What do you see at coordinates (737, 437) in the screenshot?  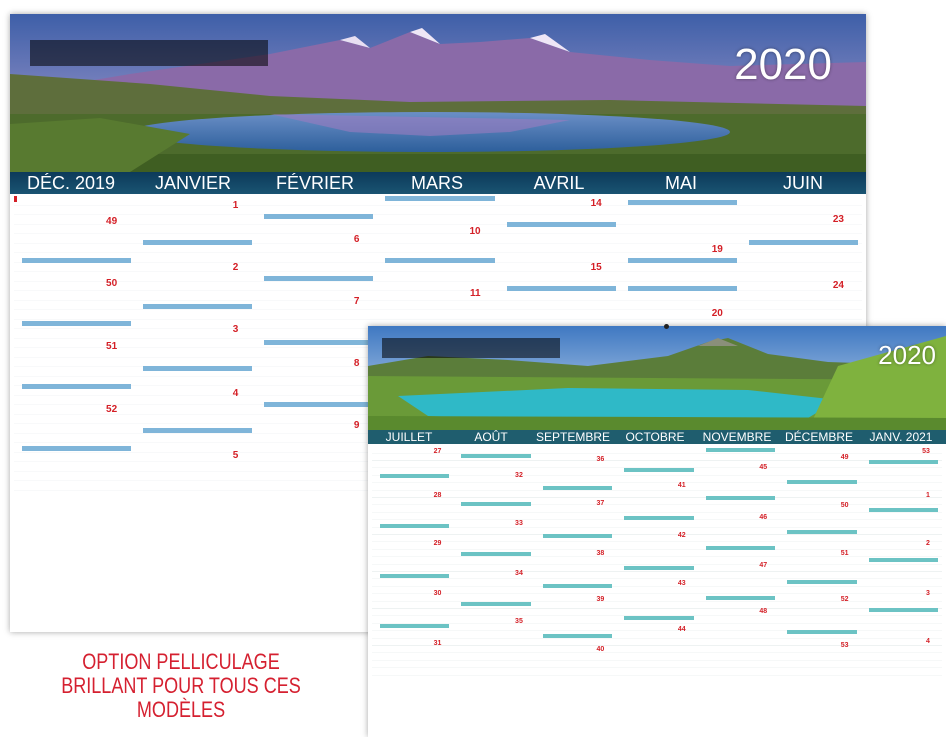 I see `month-header: NOVEMBRE` at bounding box center [737, 437].